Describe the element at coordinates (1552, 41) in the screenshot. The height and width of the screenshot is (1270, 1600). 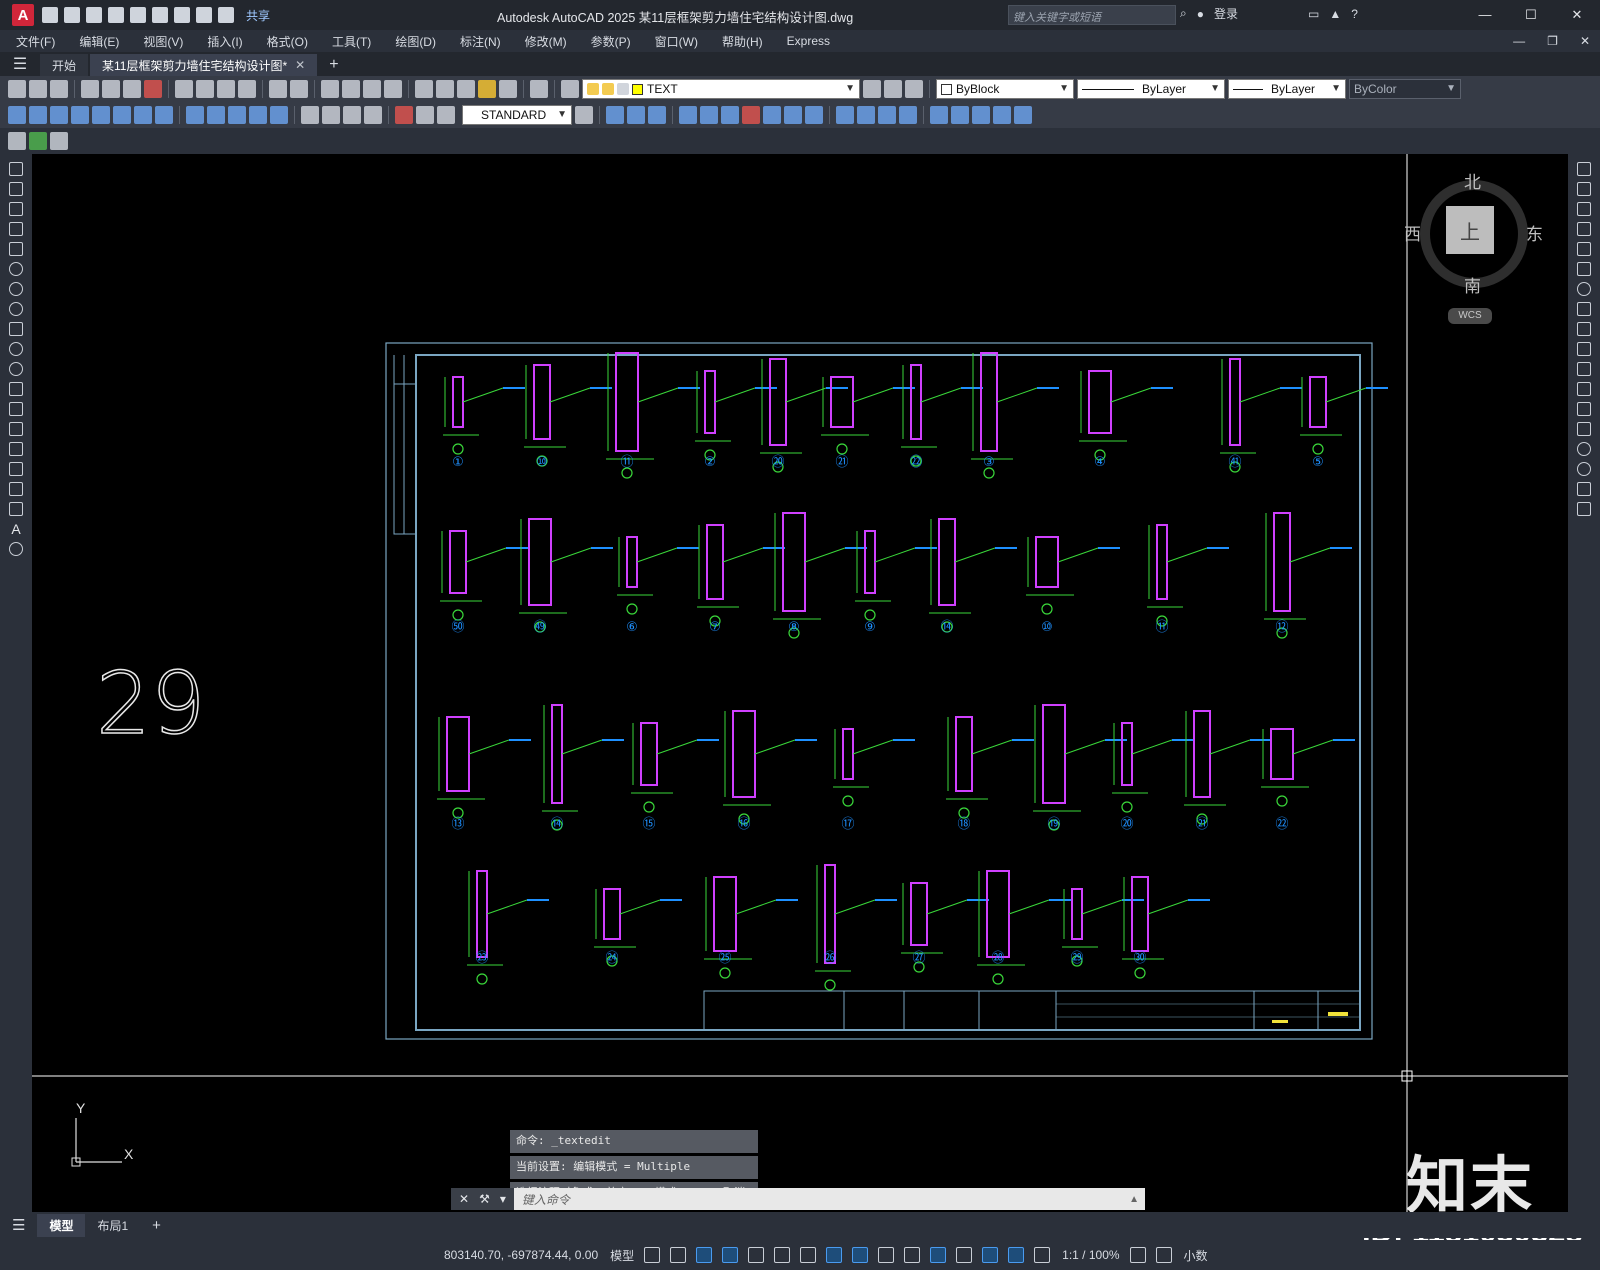
I see `doc-restore-icon: ❐` at that location.